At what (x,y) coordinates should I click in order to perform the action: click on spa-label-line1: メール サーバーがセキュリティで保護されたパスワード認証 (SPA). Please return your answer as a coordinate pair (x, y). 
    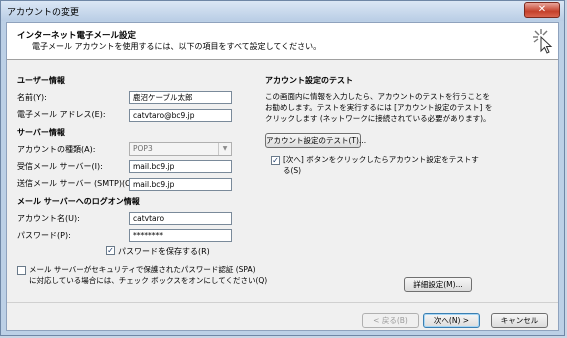
    Looking at the image, I should click on (142, 269).